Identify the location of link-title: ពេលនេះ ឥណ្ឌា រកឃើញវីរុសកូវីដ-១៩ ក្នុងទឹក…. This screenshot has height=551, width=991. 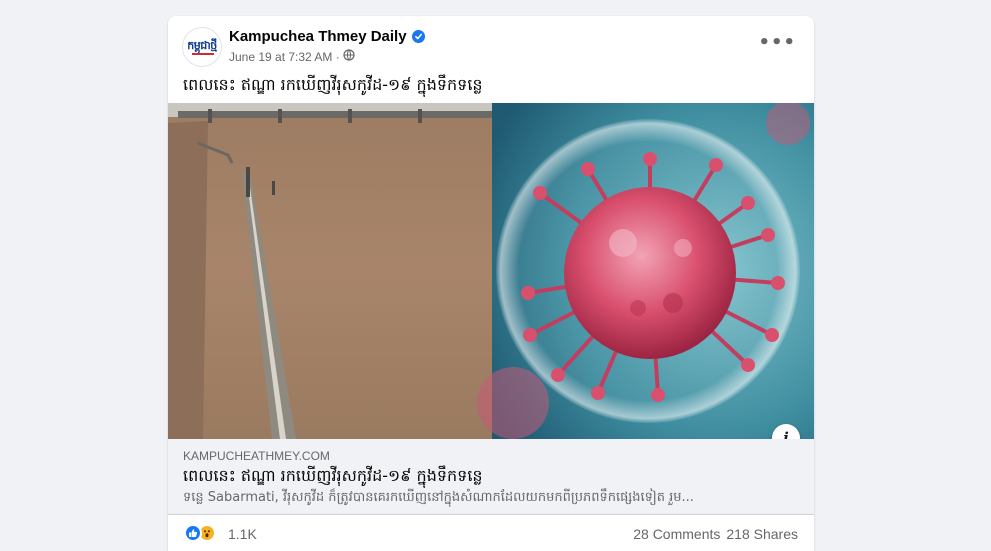
(333, 475).